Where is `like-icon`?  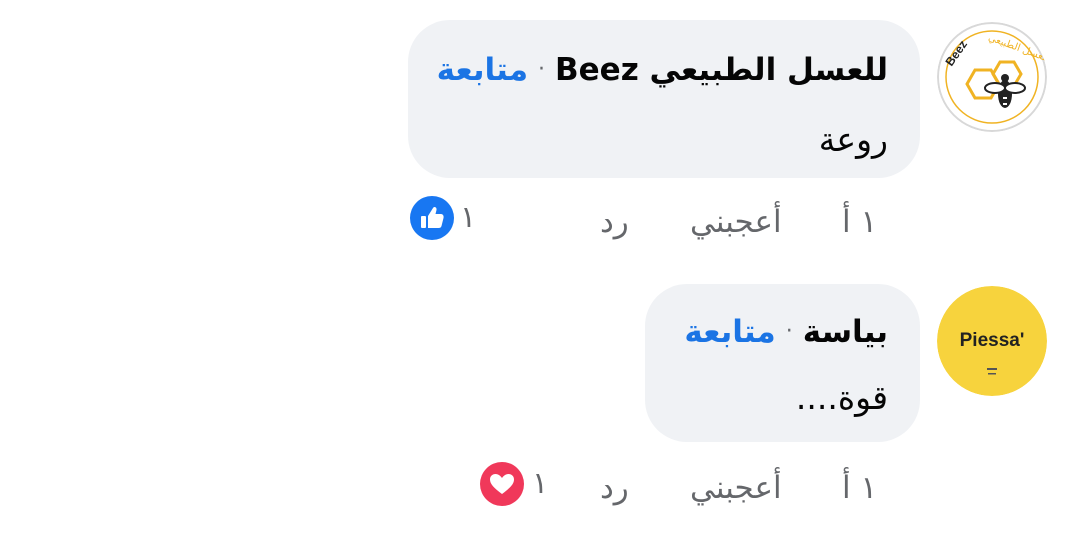
like-icon is located at coordinates (432, 218).